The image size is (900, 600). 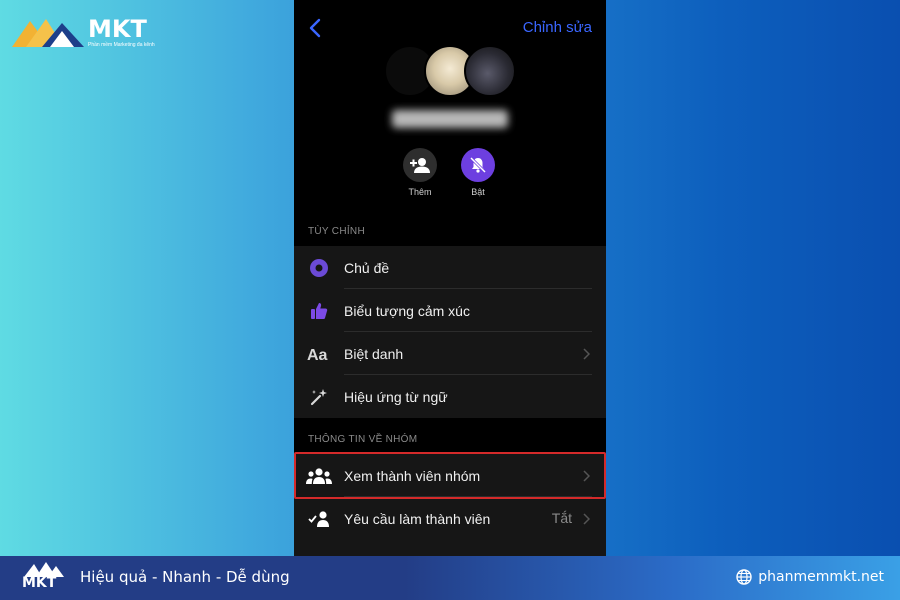 I want to click on avatar, so click(x=490, y=71).